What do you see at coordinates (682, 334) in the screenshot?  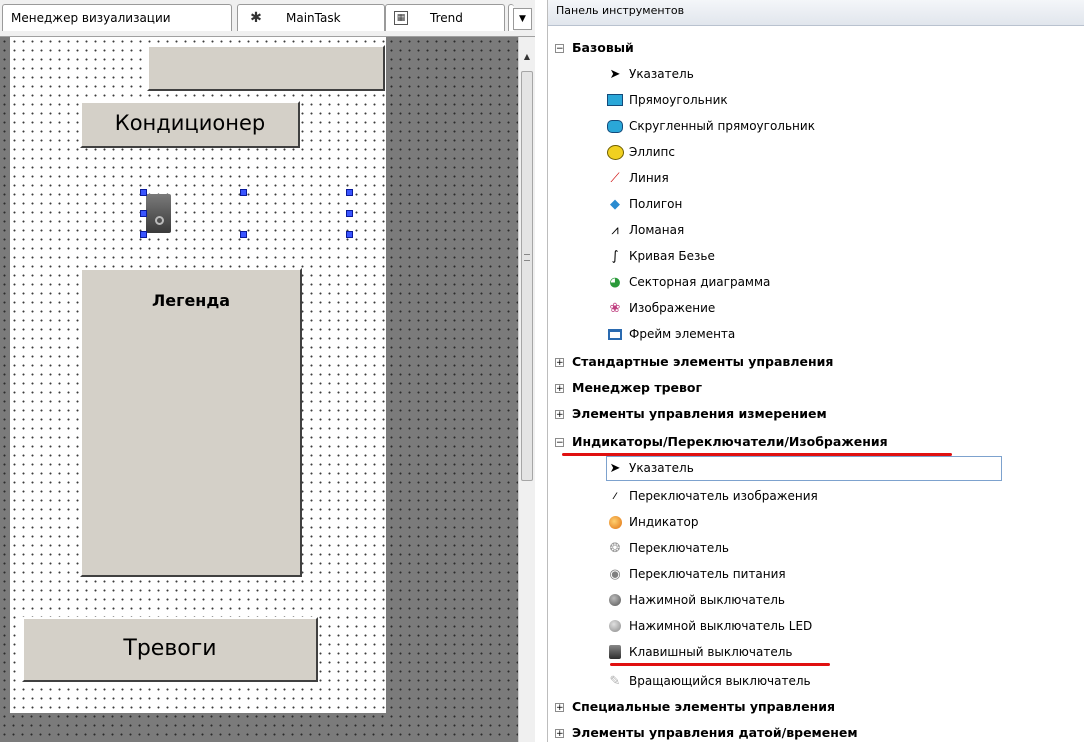 I see `tool-label: Фрейм элемента` at bounding box center [682, 334].